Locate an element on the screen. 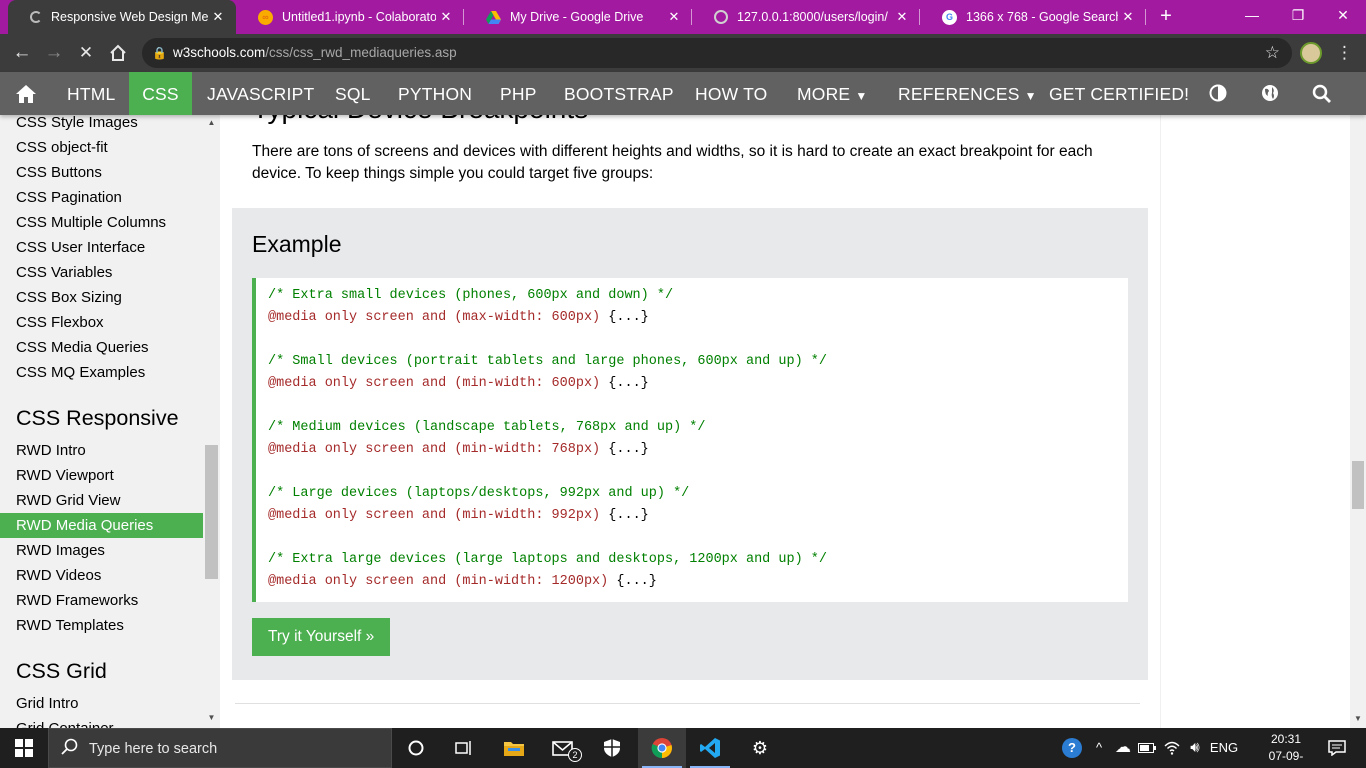 The height and width of the screenshot is (768, 1366). sidebar-scrollbar: ▲ ▼ is located at coordinates (211, 421).